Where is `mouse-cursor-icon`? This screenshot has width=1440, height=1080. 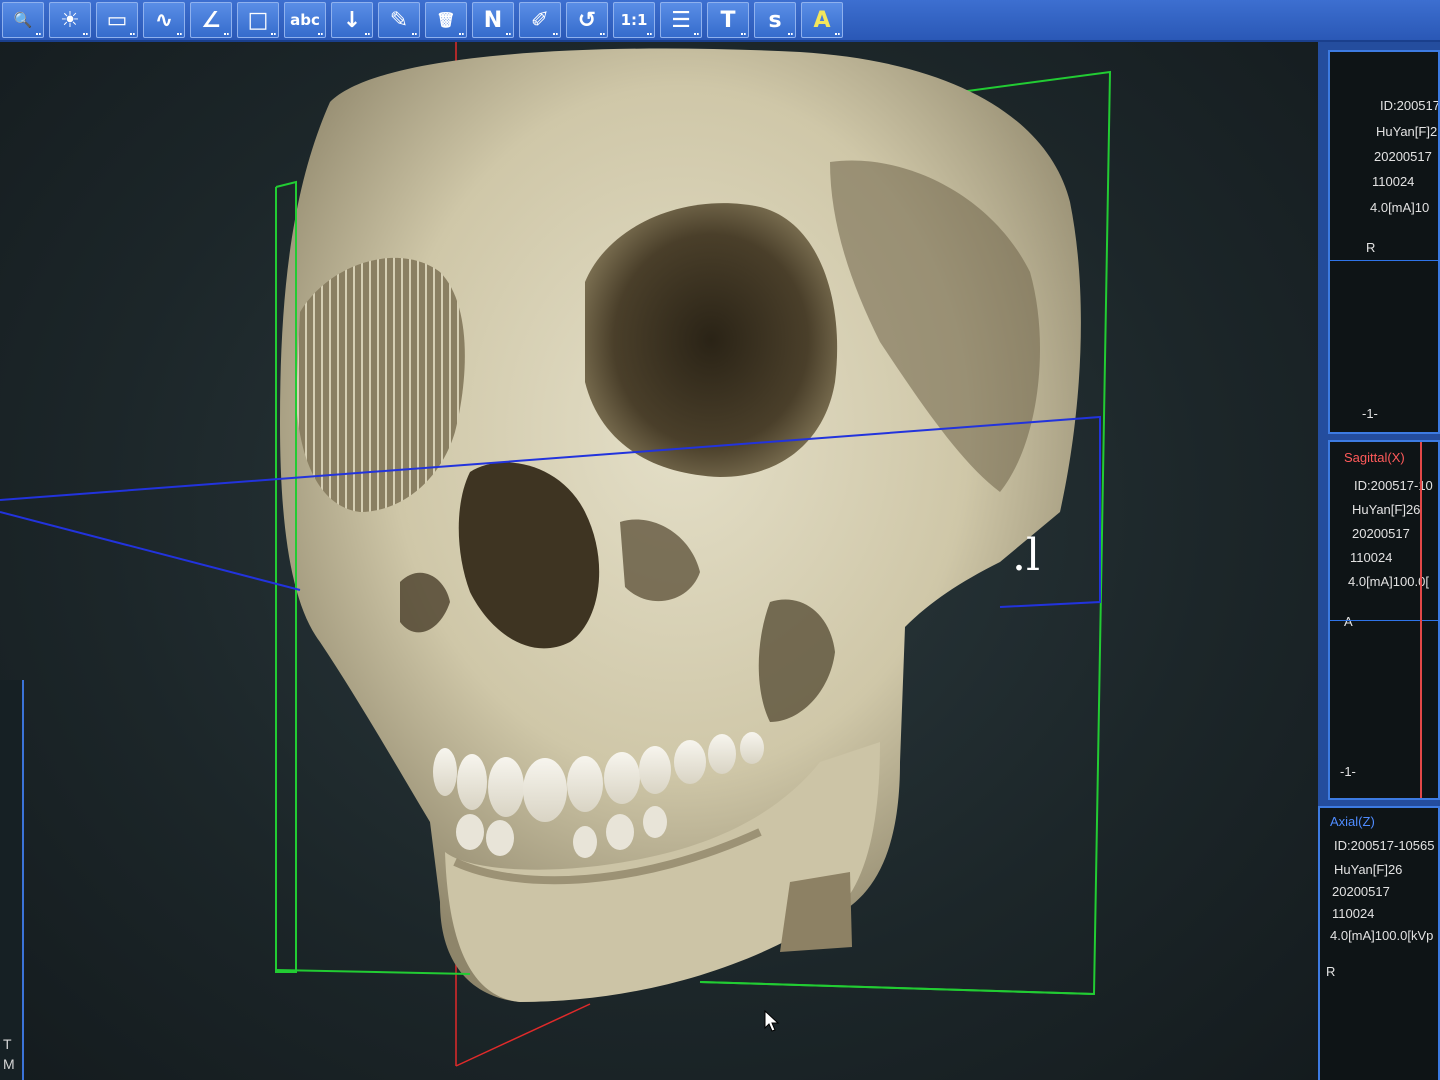
mouse-cursor-icon is located at coordinates (772, 1021).